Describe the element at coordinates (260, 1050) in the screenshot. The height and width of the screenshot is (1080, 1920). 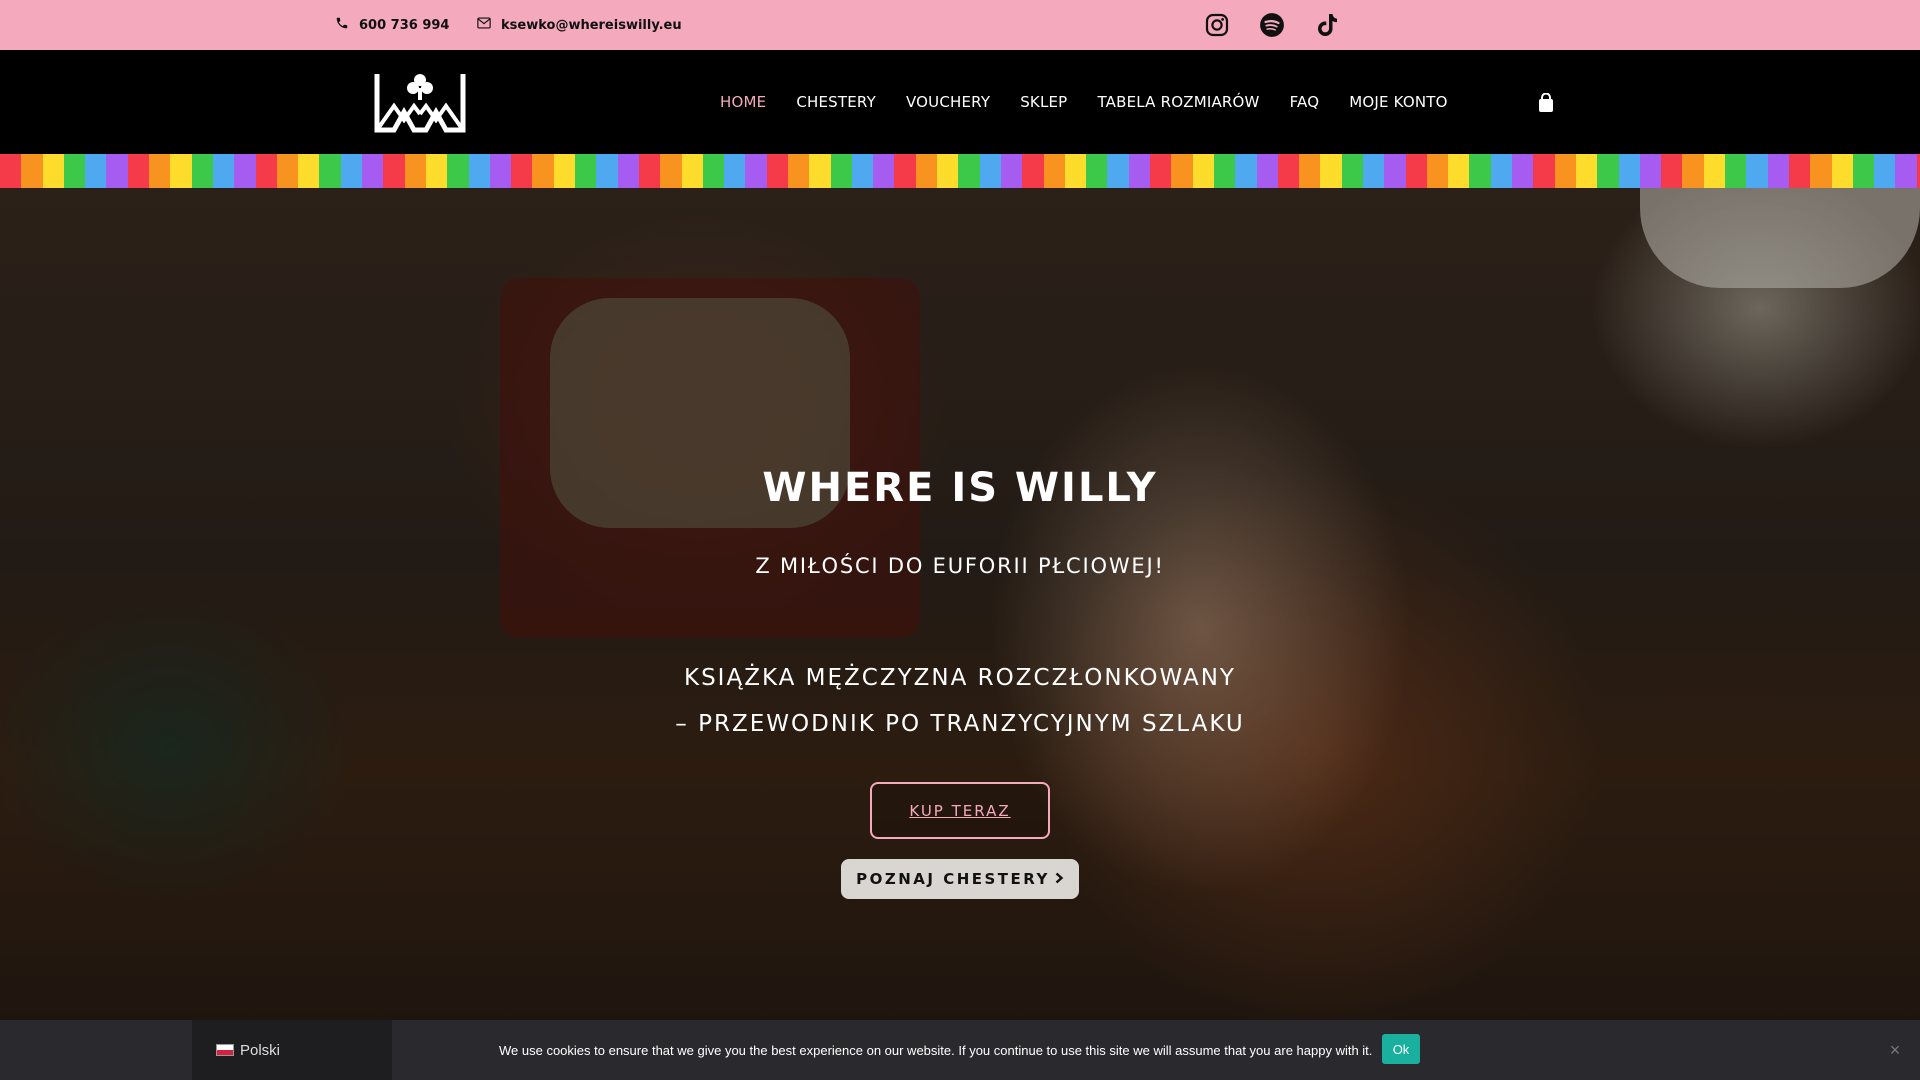
I see `language-label: Polski` at that location.